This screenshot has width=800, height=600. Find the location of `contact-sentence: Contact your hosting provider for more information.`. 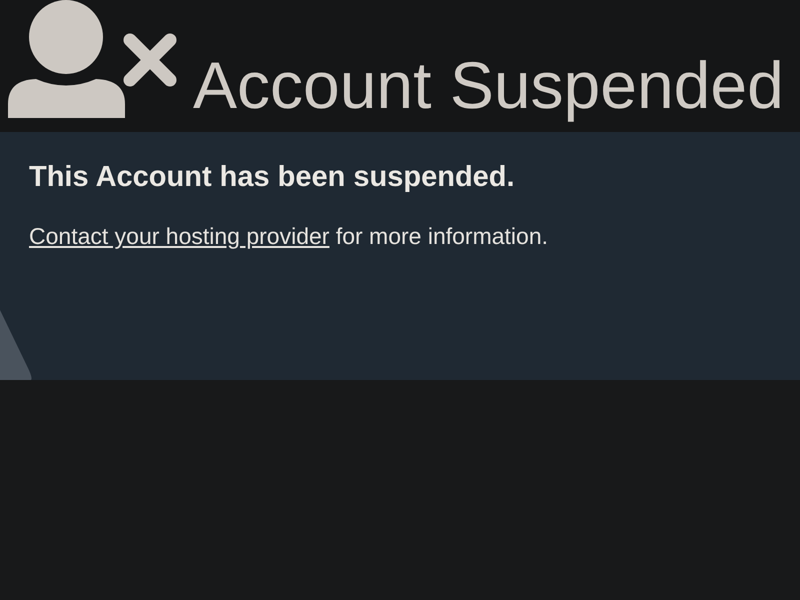

contact-sentence: Contact your hosting provider for more information. is located at coordinates (289, 236).